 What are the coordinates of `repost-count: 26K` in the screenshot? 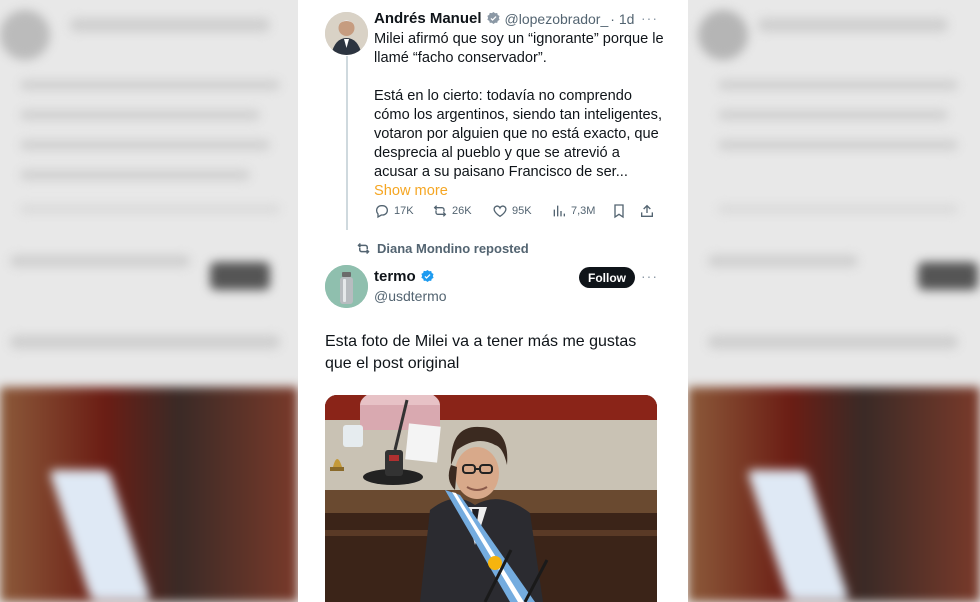 It's located at (462, 211).